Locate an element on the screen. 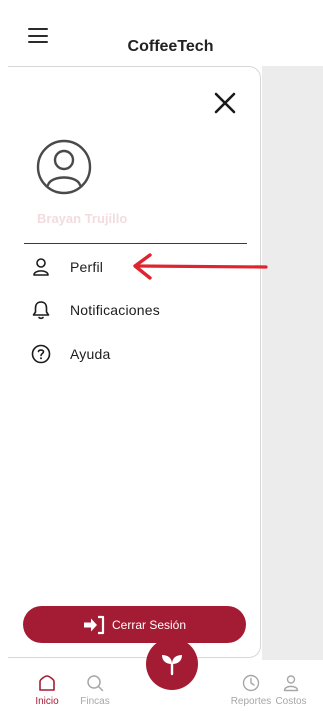  home-icon is located at coordinates (47, 683).